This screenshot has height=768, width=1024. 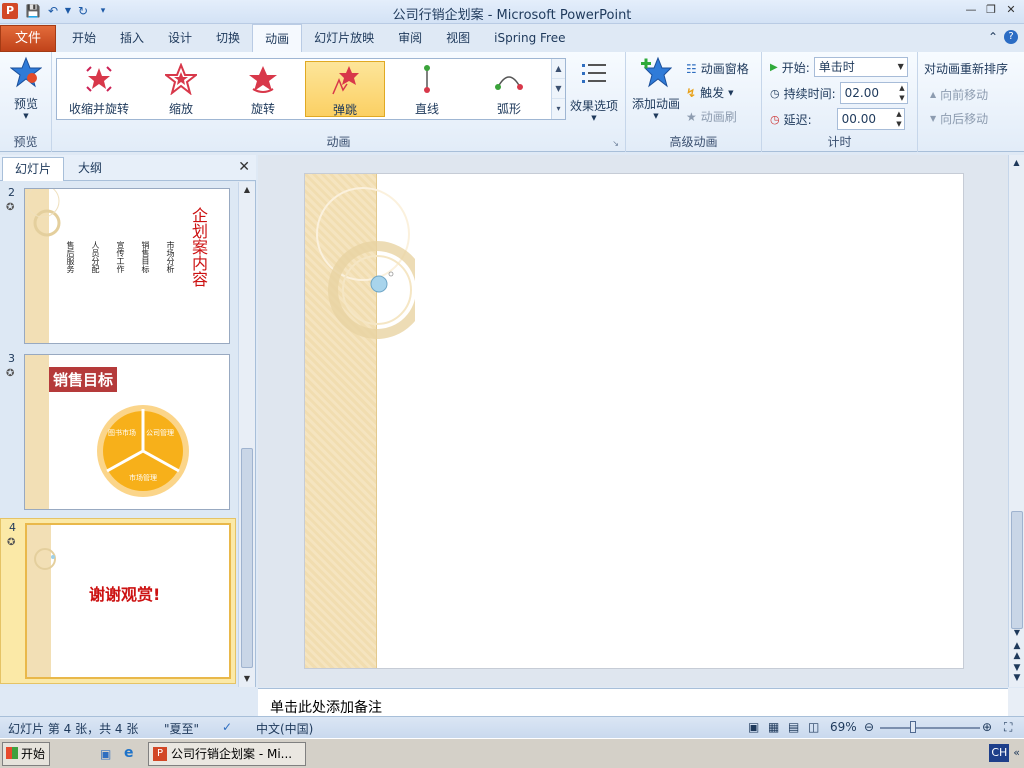 What do you see at coordinates (1016, 753) in the screenshot?
I see `tray-expand-icon: «` at bounding box center [1016, 753].